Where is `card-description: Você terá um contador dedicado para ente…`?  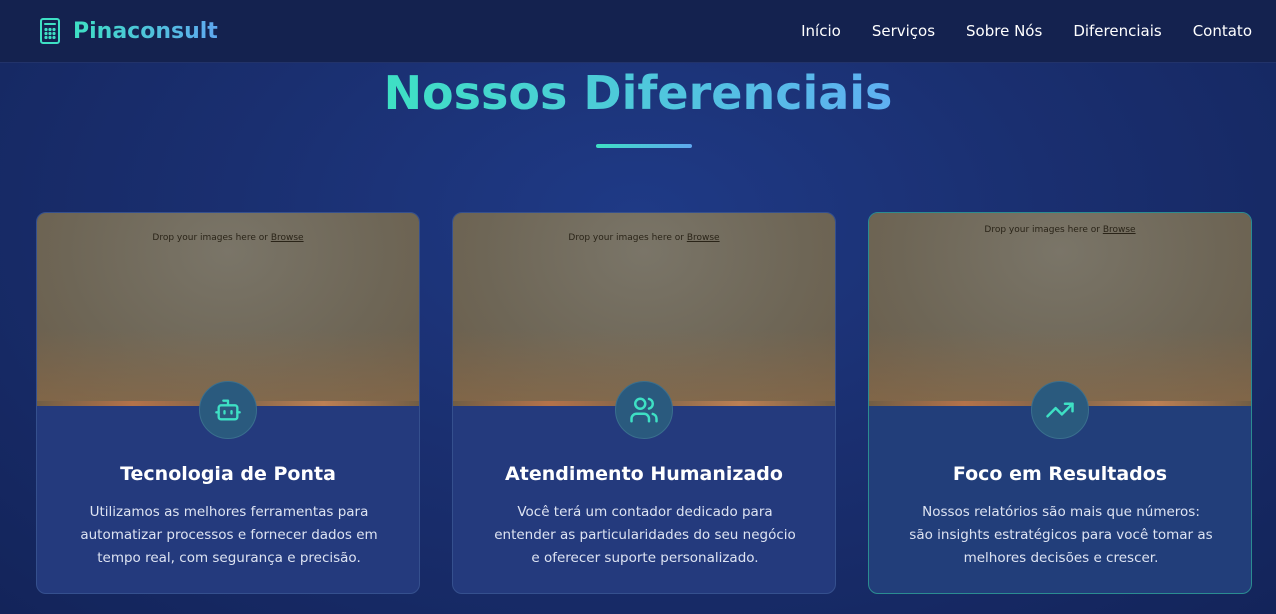
card-description: Você terá um contador dedicado para ente… is located at coordinates (645, 535).